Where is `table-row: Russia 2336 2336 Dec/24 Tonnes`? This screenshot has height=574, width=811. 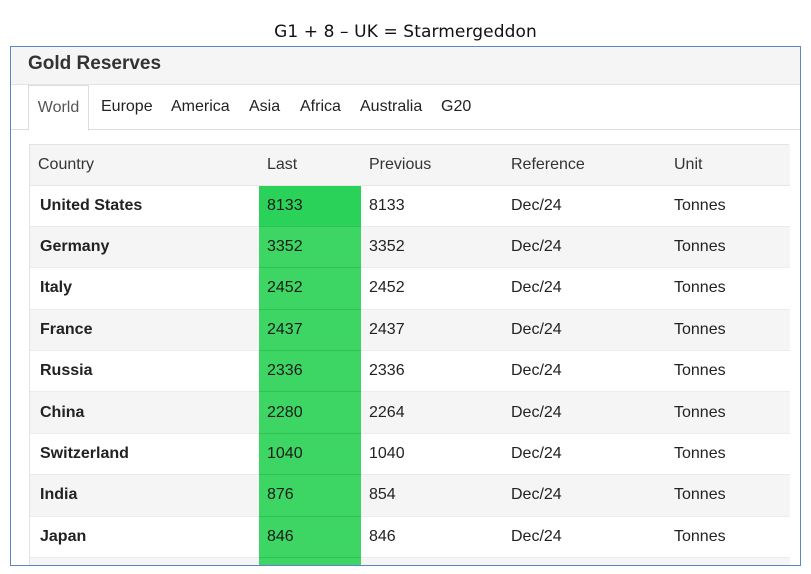
table-row: Russia 2336 2336 Dec/24 Tonnes is located at coordinates (410, 371).